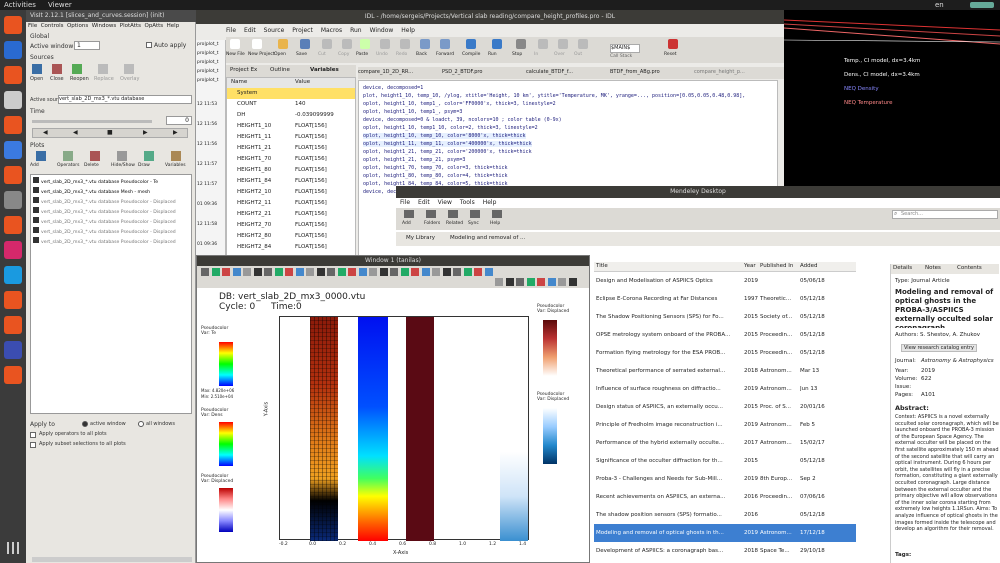 The image size is (1000, 563). Describe the element at coordinates (149, 45) in the screenshot. I see `auto-apply-checkbox` at that location.